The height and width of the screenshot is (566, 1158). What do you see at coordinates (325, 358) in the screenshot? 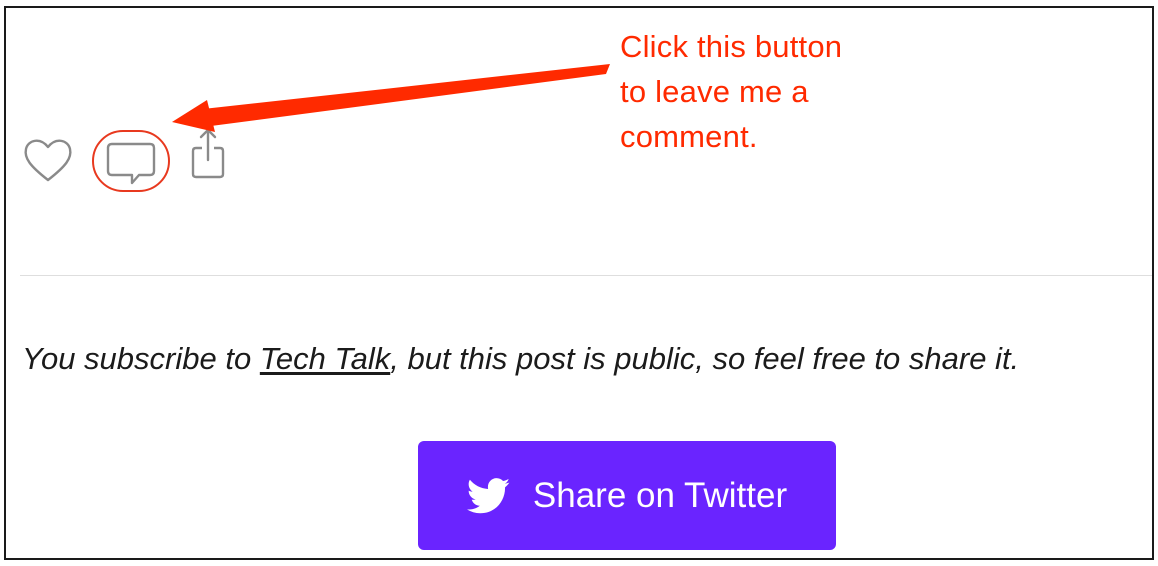
I see `publication-link: Tech Talk` at bounding box center [325, 358].